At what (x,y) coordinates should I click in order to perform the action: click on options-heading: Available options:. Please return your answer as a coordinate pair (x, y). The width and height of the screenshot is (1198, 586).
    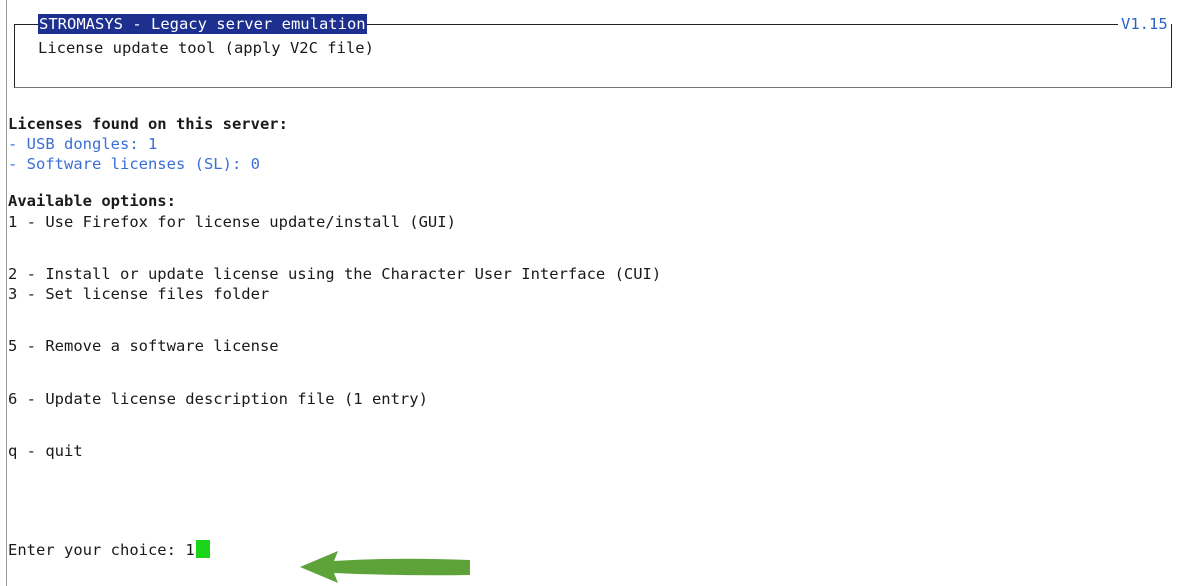
    Looking at the image, I should click on (92, 201).